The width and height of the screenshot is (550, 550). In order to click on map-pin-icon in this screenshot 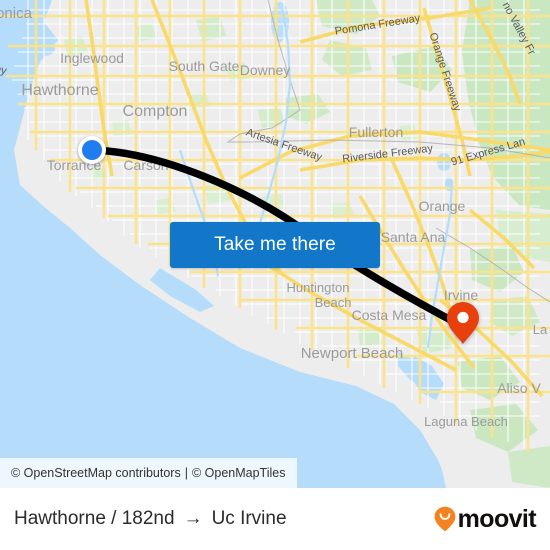, I will do `click(463, 323)`.